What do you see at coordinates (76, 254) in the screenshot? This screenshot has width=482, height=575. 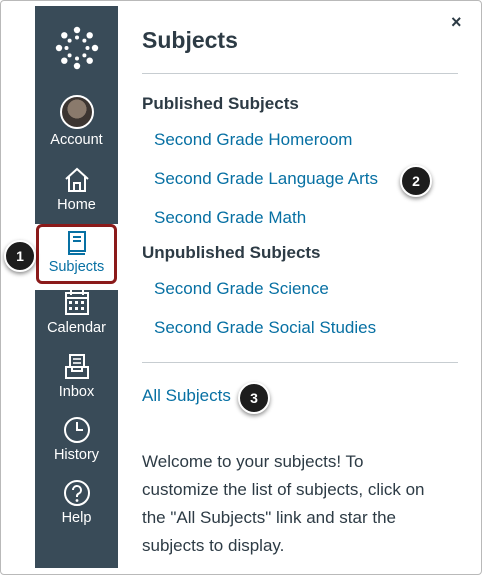 I see `subjects-highlight-outline` at bounding box center [76, 254].